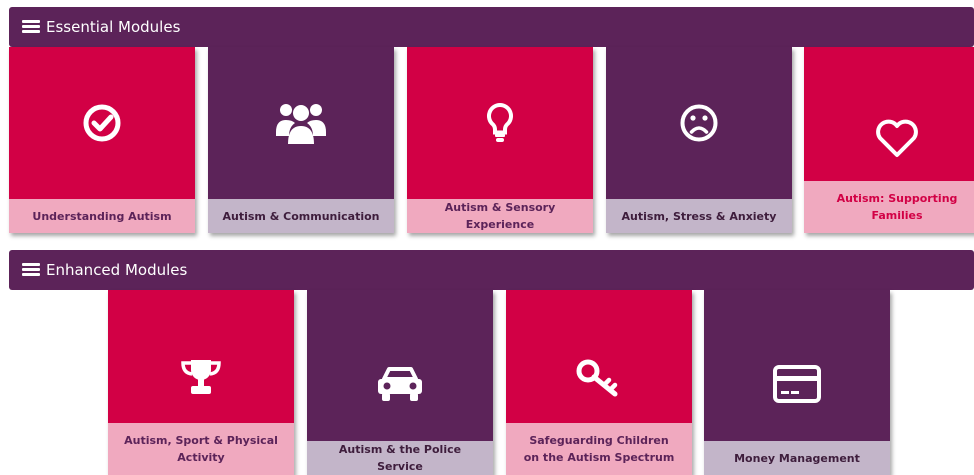 The height and width of the screenshot is (475, 974). I want to click on car-icon, so click(400, 383).